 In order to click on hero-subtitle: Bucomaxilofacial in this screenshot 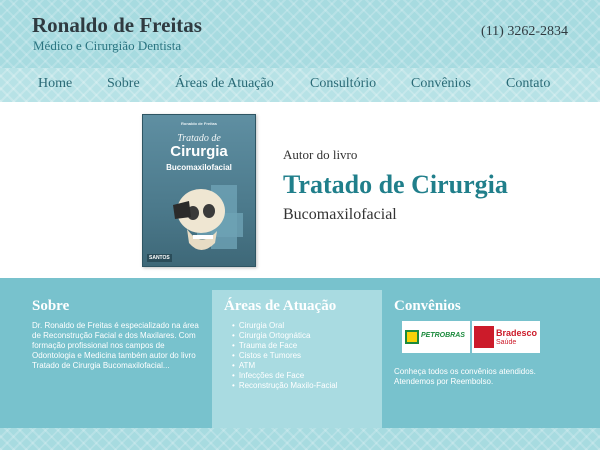, I will do `click(340, 214)`.